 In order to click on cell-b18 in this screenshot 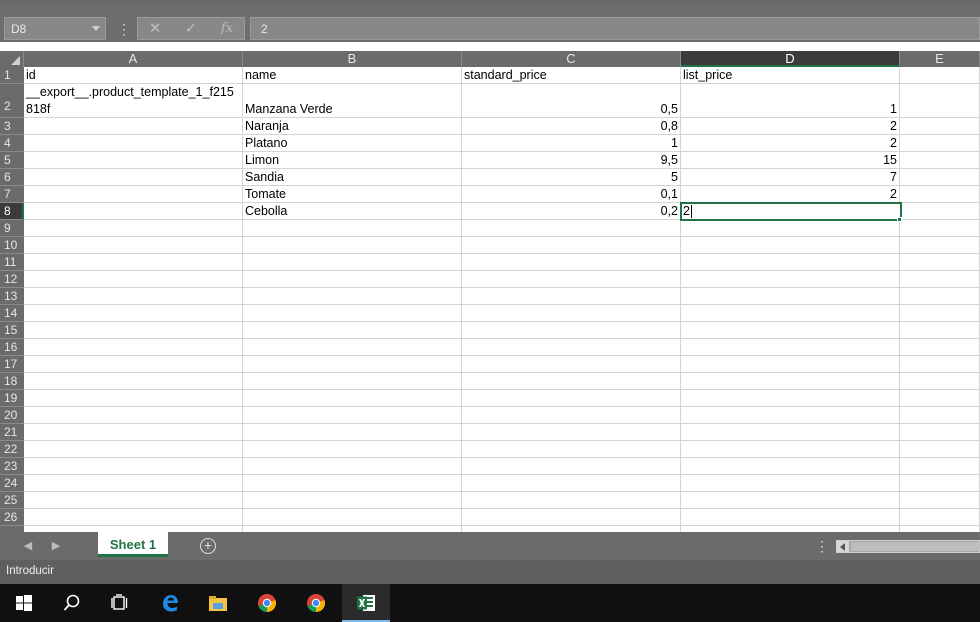, I will do `click(352, 381)`.